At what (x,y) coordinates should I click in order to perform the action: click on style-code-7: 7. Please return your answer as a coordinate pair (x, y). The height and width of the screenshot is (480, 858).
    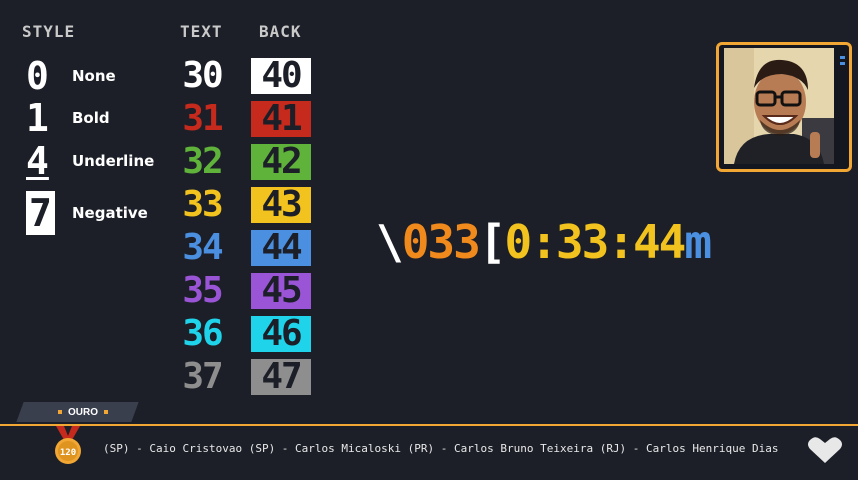
    Looking at the image, I should click on (40, 213).